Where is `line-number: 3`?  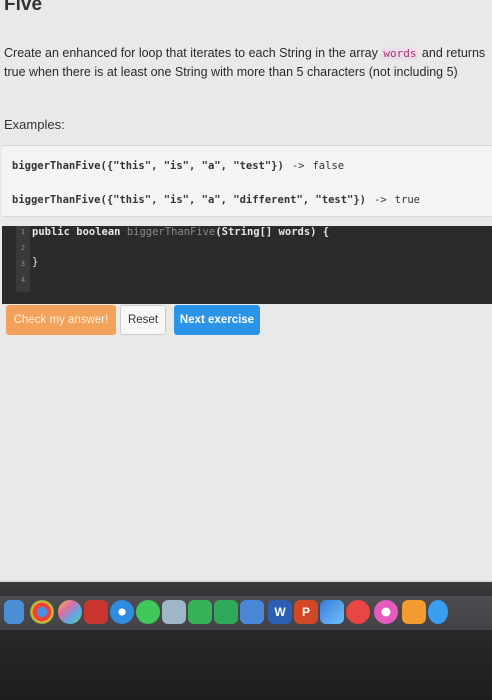 line-number: 3 is located at coordinates (23, 264).